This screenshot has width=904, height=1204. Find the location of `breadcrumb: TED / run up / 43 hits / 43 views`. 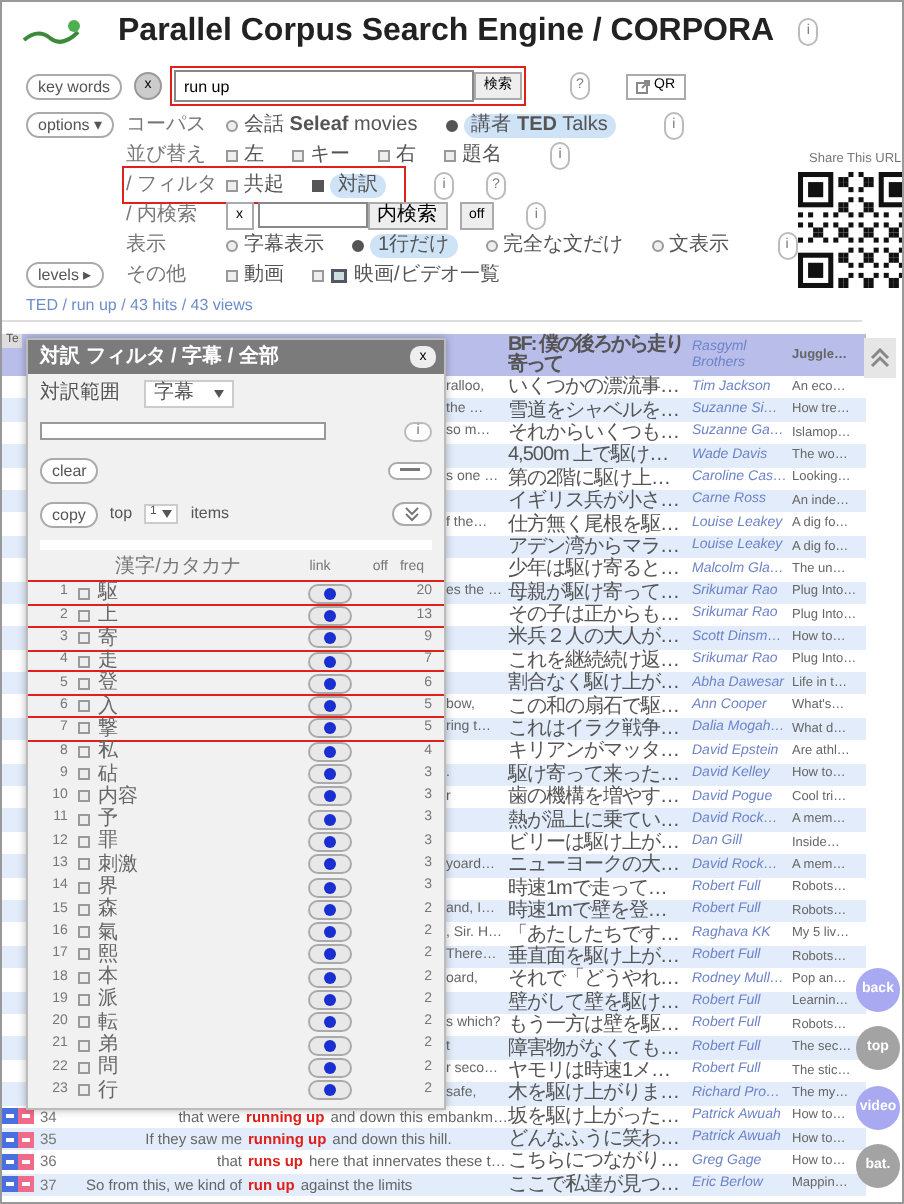

breadcrumb: TED / run up / 43 hits / 43 views is located at coordinates (432, 306).